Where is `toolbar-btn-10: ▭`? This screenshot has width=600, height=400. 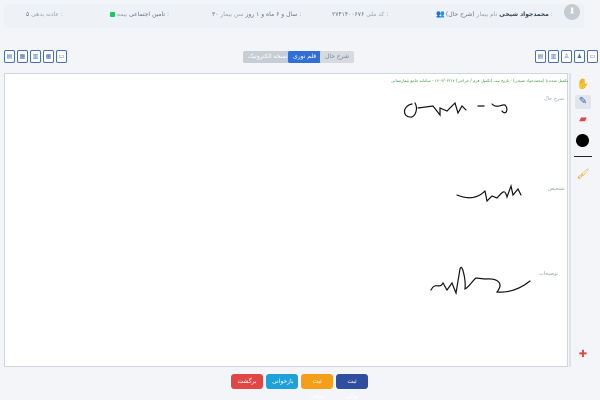 toolbar-btn-10: ▭ is located at coordinates (592, 56).